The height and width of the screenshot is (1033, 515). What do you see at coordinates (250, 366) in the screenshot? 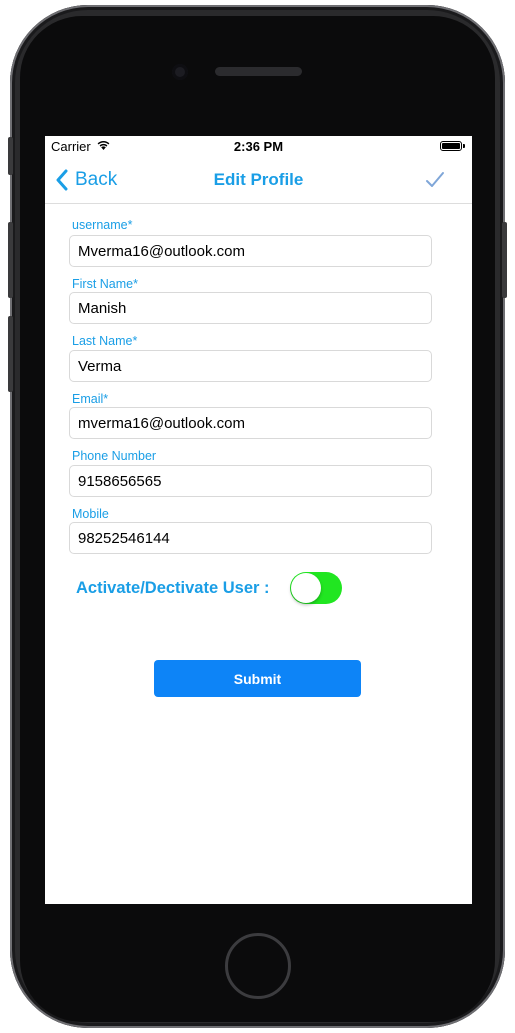
I see `last-name-field` at bounding box center [250, 366].